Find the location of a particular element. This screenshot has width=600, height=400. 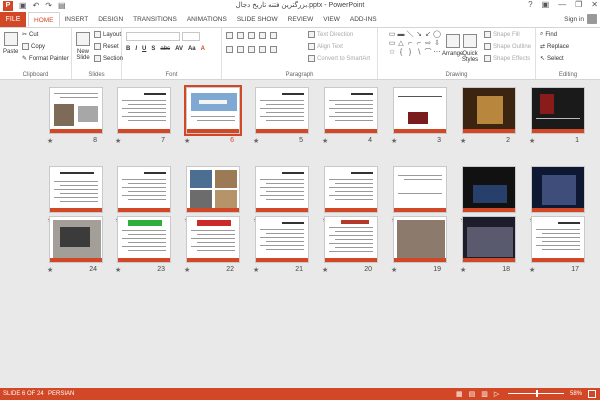

zoom-slider is located at coordinates (536, 393).